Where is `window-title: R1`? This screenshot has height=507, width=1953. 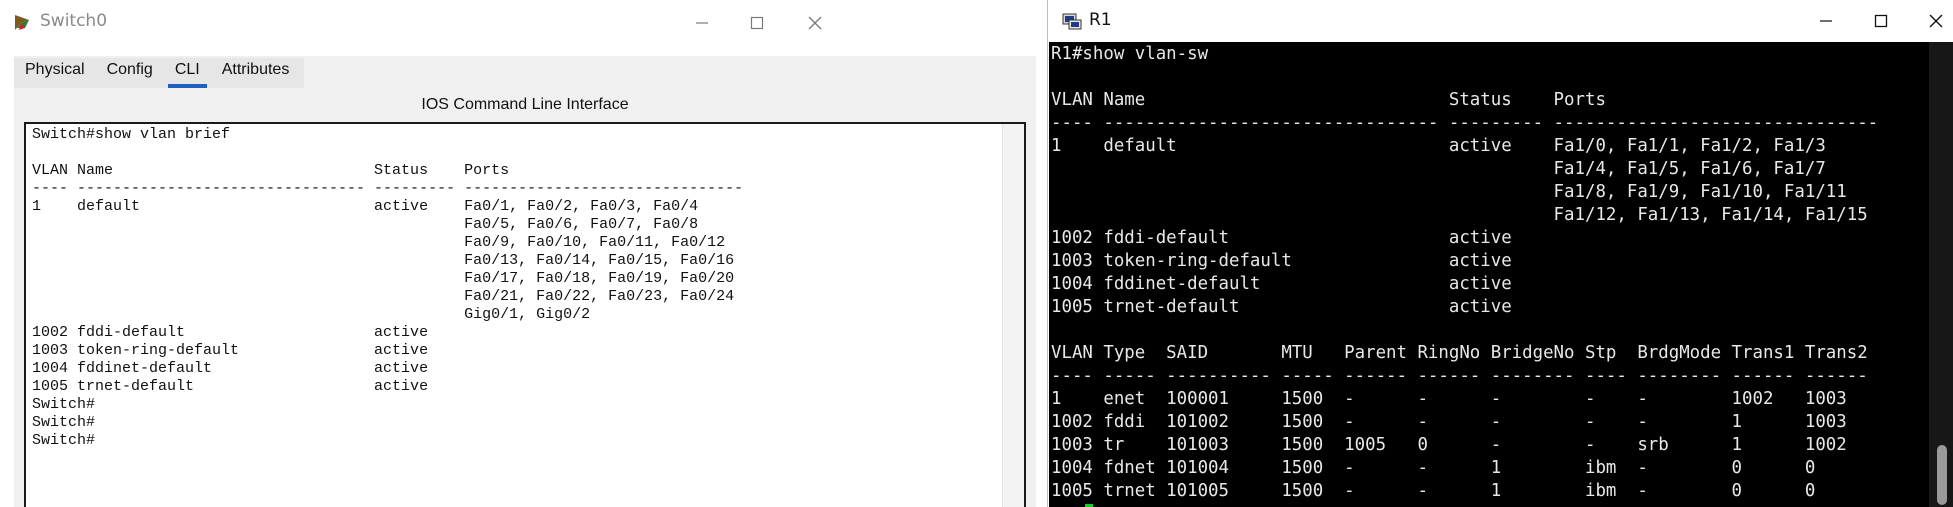
window-title: R1 is located at coordinates (1100, 20).